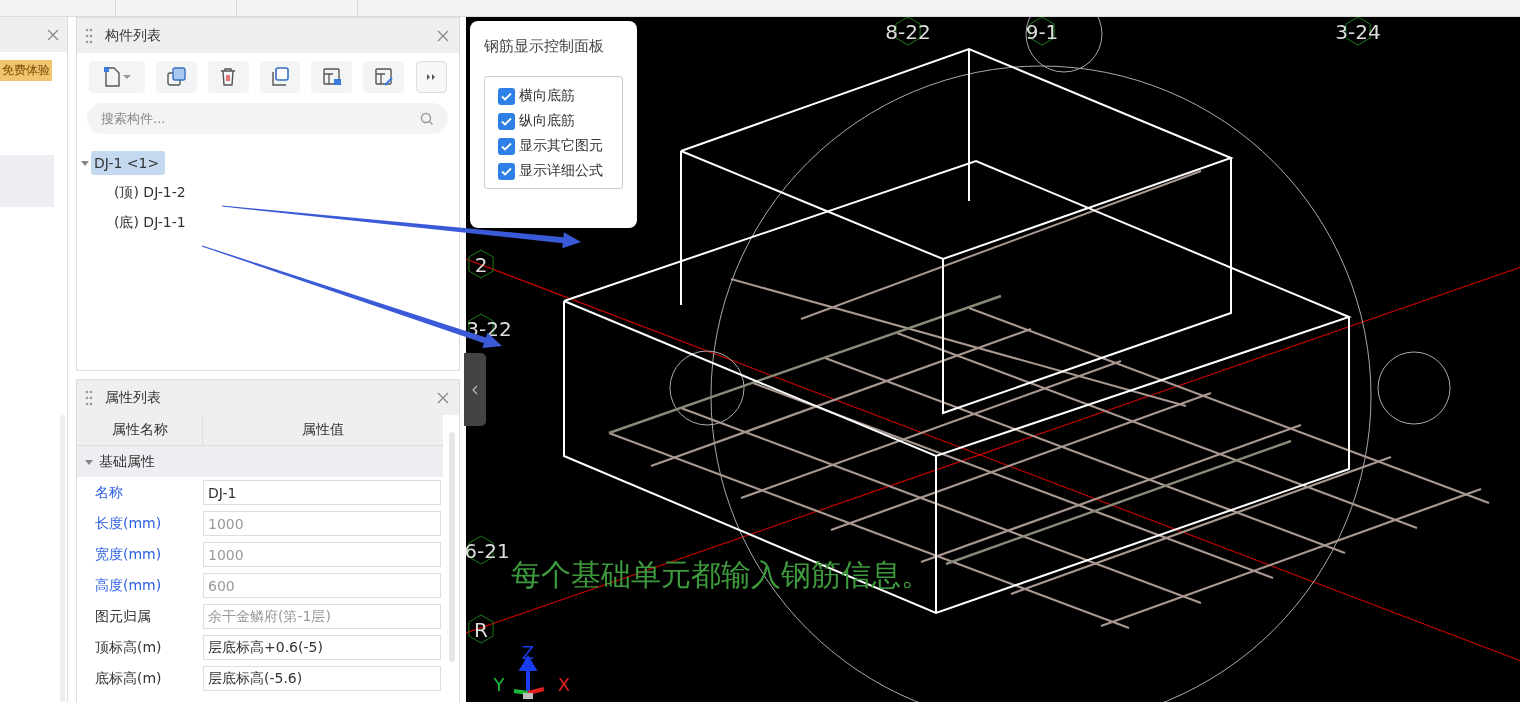  I want to click on collapse-handle, so click(475, 389).